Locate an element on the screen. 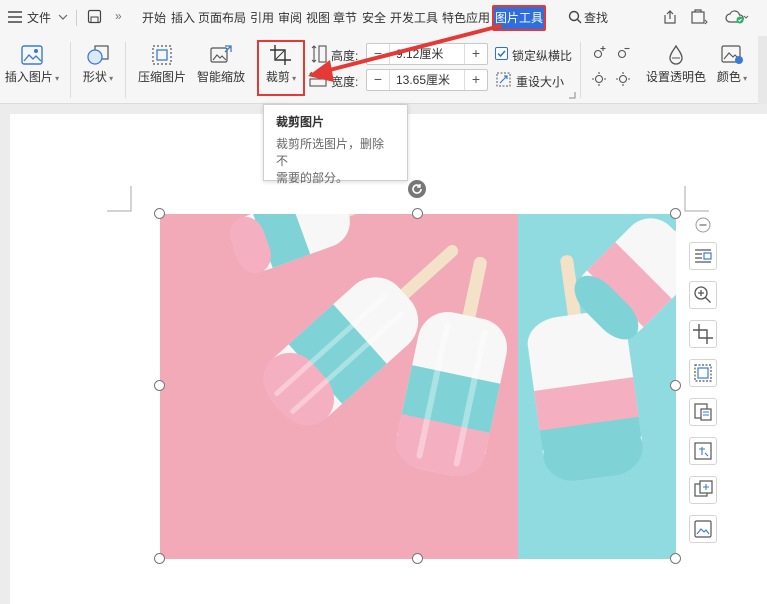 The width and height of the screenshot is (767, 604). ocr-icon is located at coordinates (703, 412).